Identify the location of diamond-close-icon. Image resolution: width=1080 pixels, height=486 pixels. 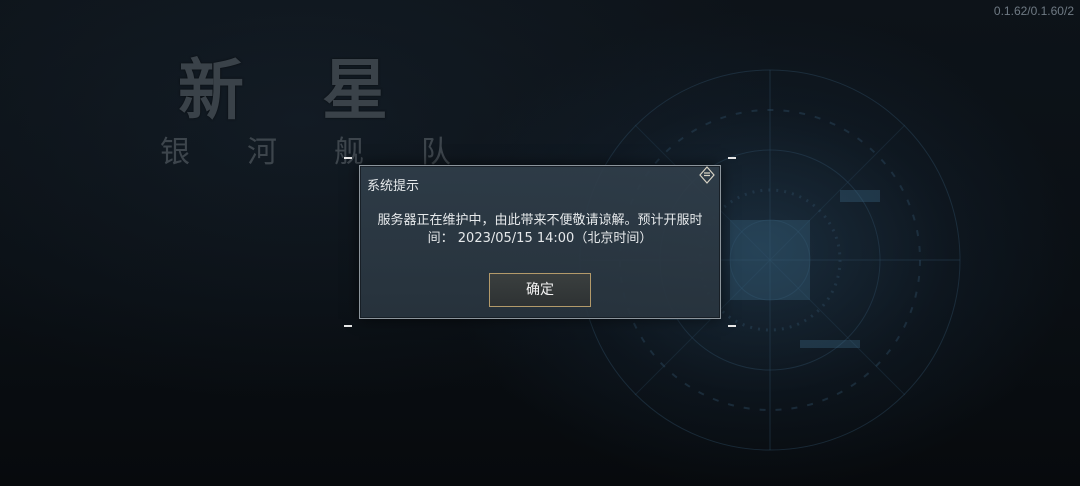
(707, 175).